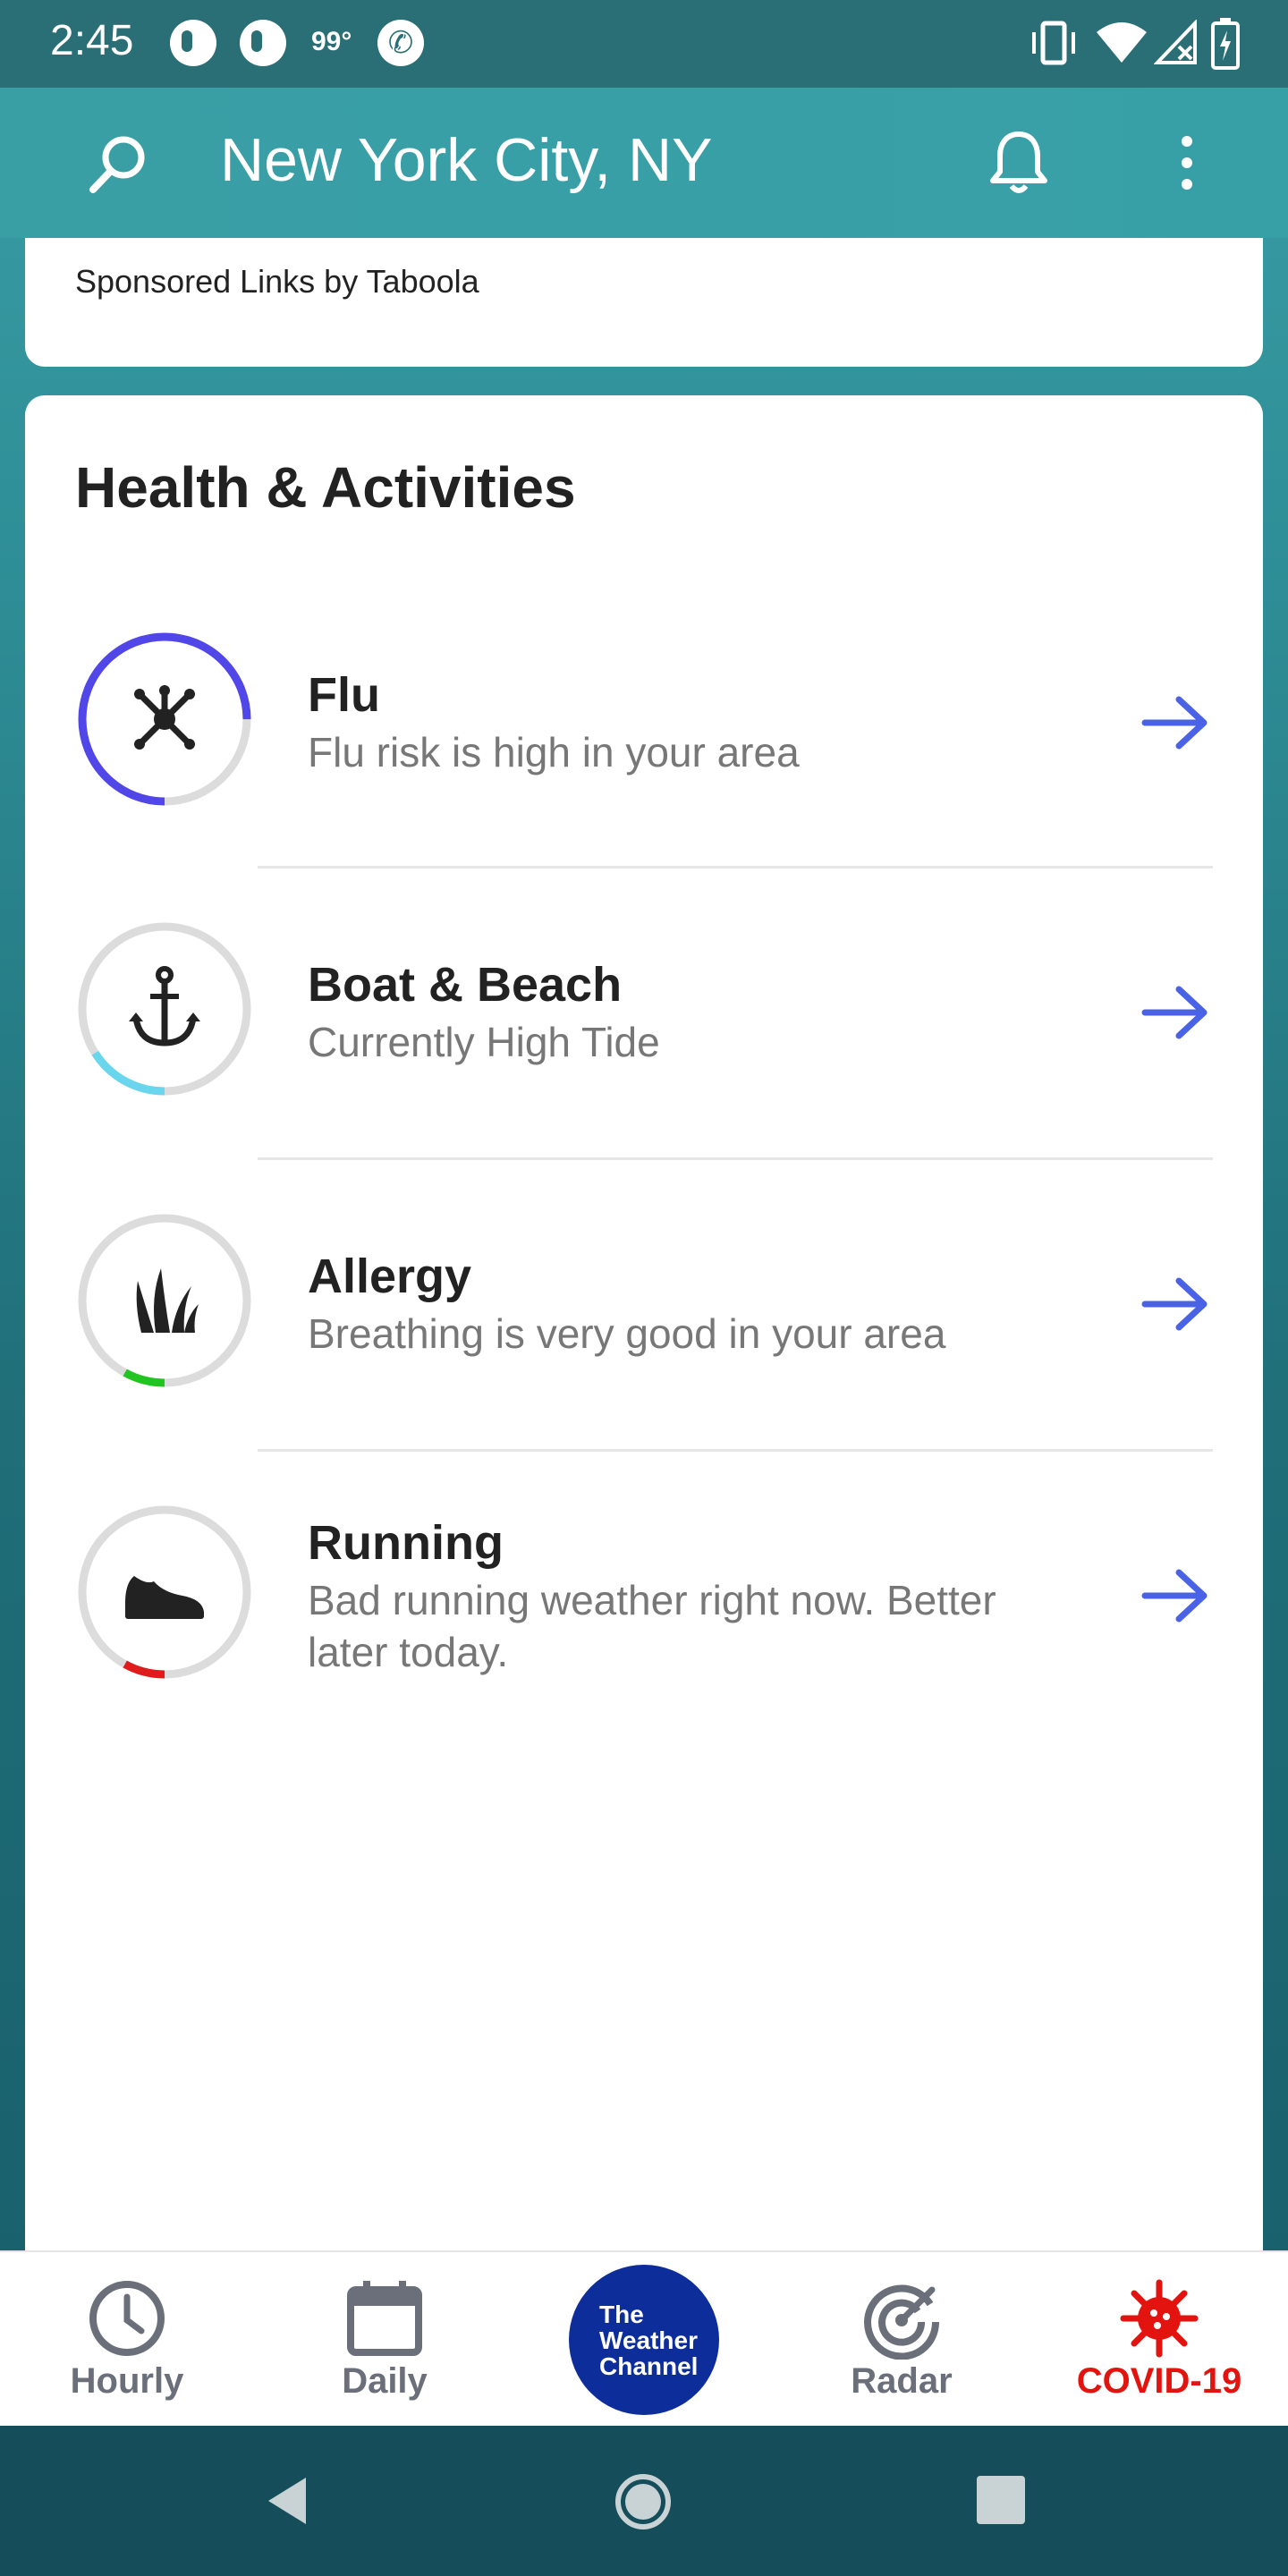 This screenshot has height=2576, width=1288. Describe the element at coordinates (1187, 162) in the screenshot. I see `more-vert-icon` at that location.